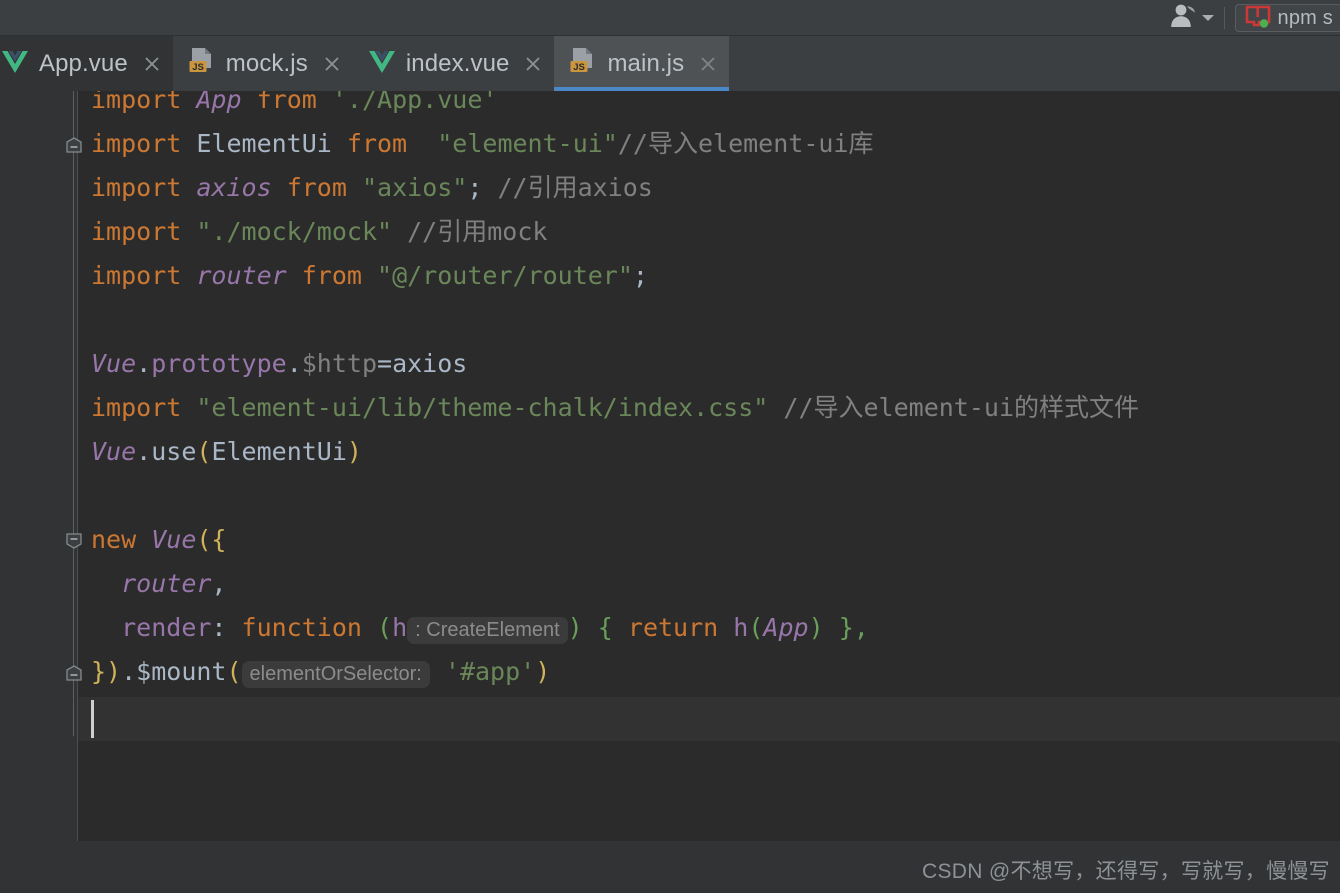 The width and height of the screenshot is (1340, 893). What do you see at coordinates (114, 539) in the screenshot?
I see `code-token: new` at bounding box center [114, 539].